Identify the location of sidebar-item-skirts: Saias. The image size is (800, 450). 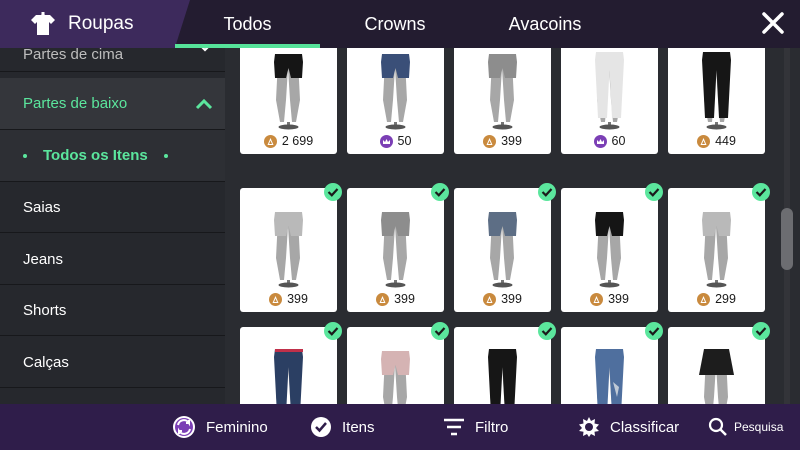
(112, 208).